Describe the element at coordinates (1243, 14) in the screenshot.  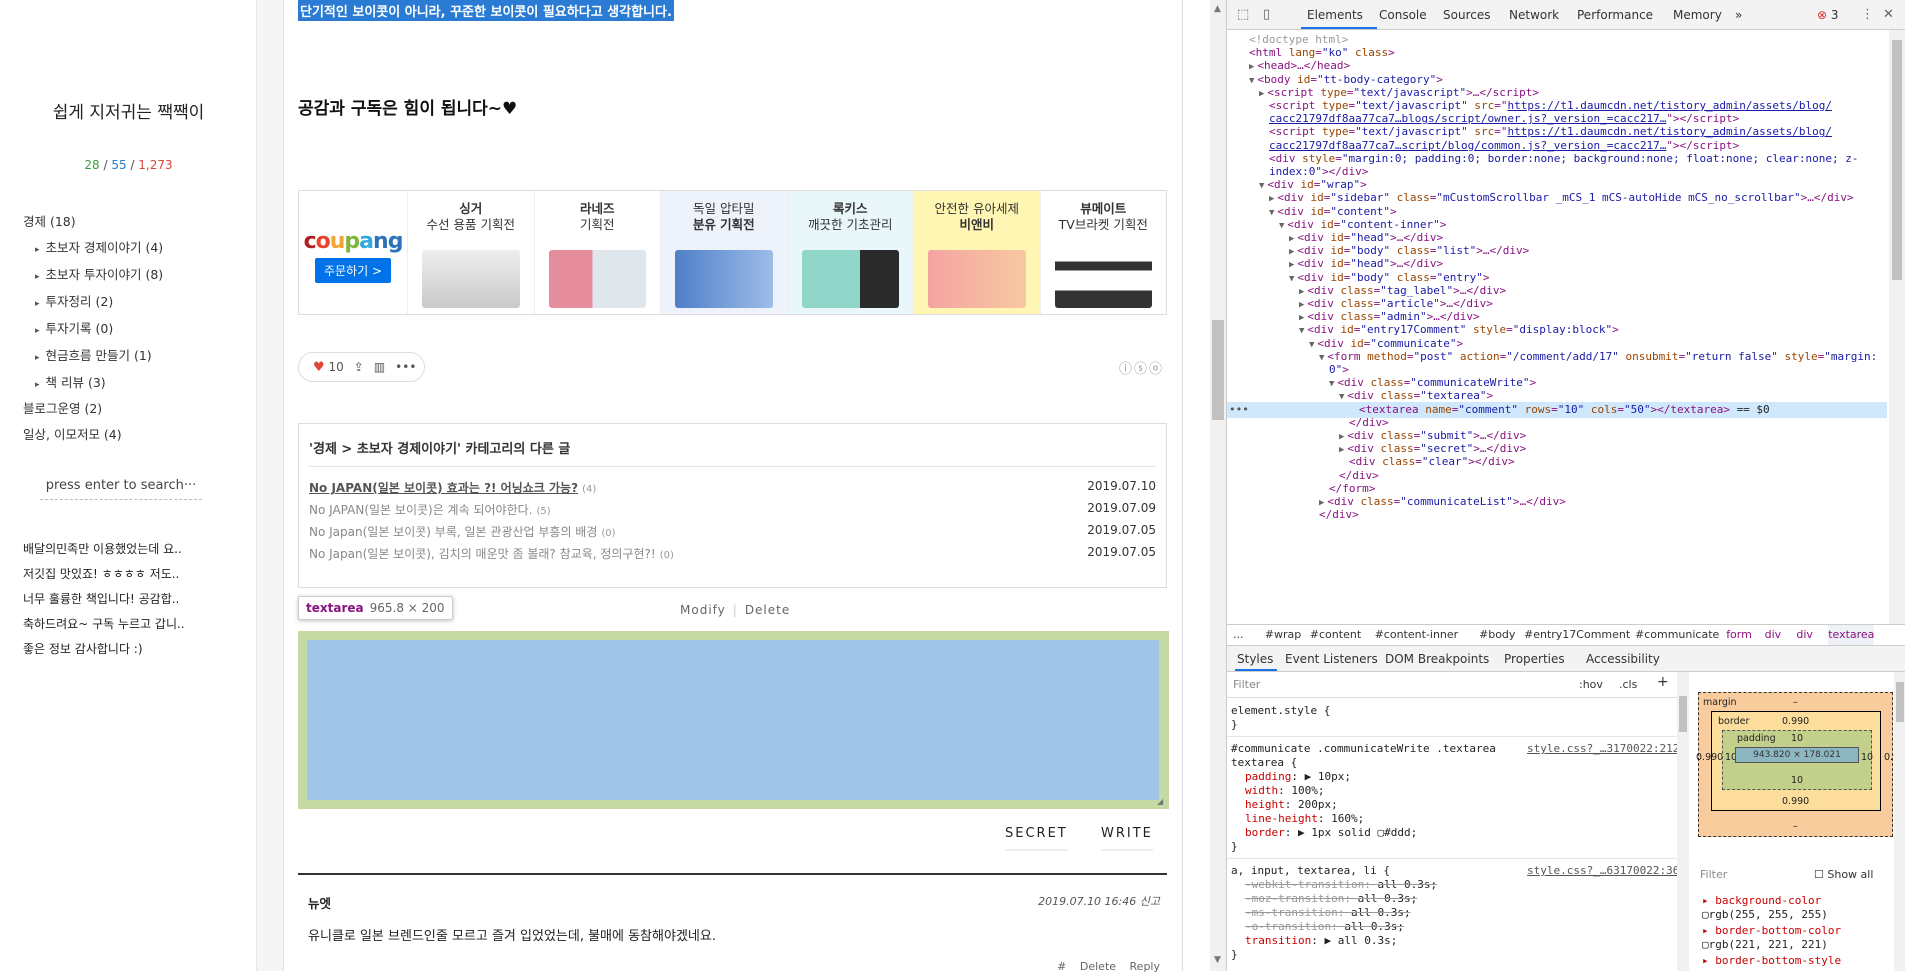
I see `inspect-element-icon: ⬚` at that location.